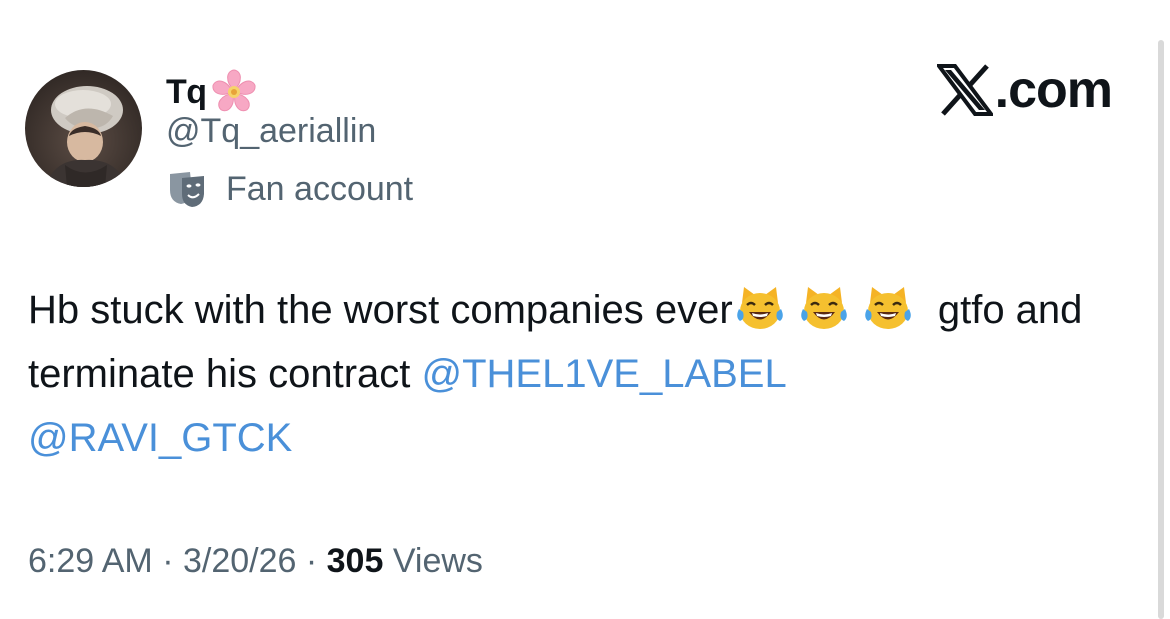  What do you see at coordinates (433, 561) in the screenshot?
I see `views-label: Views` at bounding box center [433, 561].